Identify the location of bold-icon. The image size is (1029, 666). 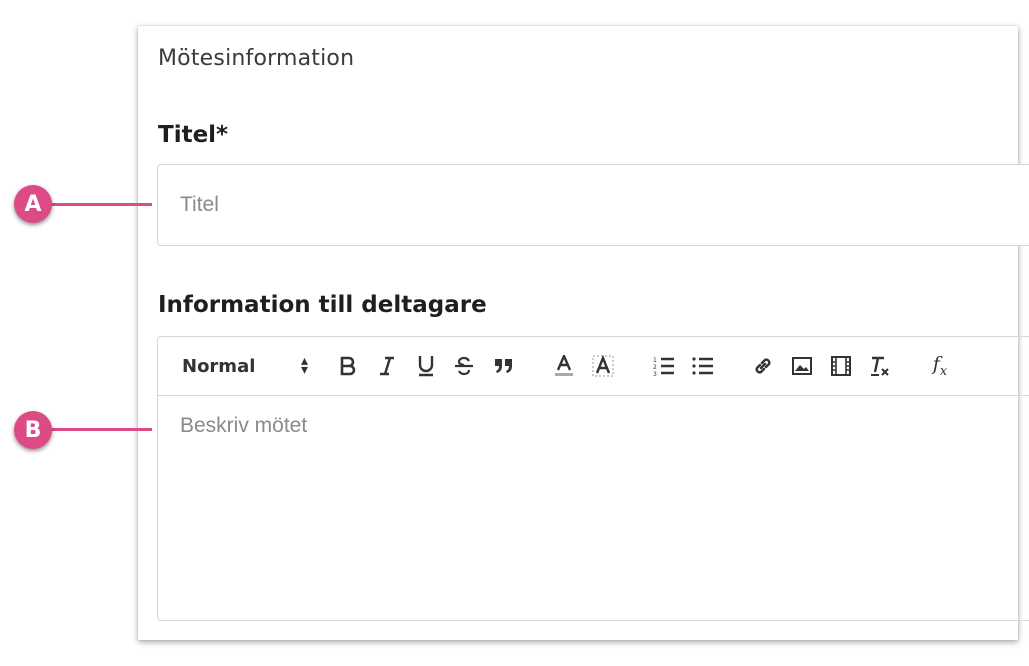
(348, 366).